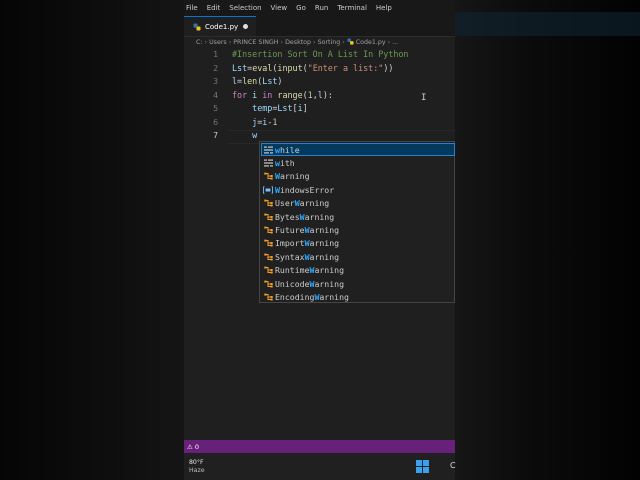 This screenshot has width=640, height=480. I want to click on warning-icon: ⚠, so click(191, 447).